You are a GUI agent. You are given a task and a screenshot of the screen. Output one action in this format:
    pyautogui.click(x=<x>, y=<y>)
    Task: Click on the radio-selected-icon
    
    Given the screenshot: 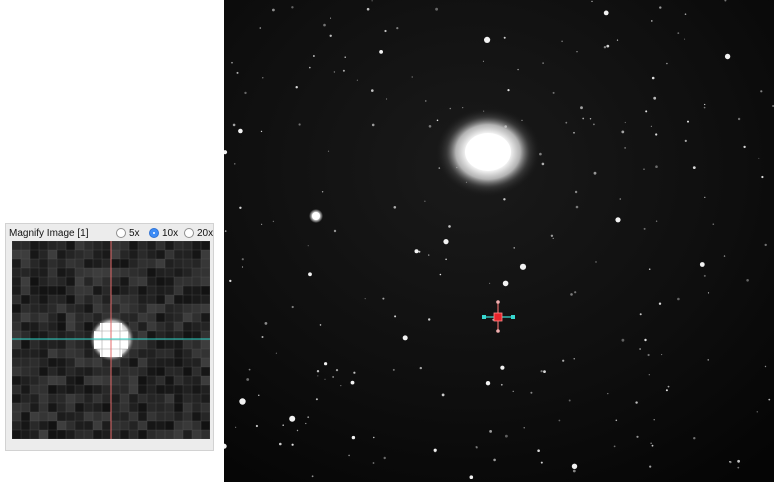 What is the action you would take?
    pyautogui.click(x=154, y=233)
    